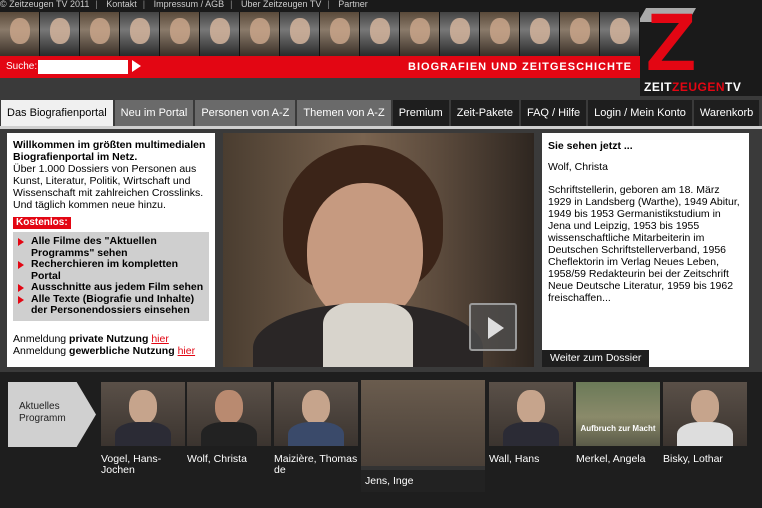 This screenshot has height=508, width=762. What do you see at coordinates (281, 4) in the screenshot?
I see `link-about: Über Zeitzeugen TV` at bounding box center [281, 4].